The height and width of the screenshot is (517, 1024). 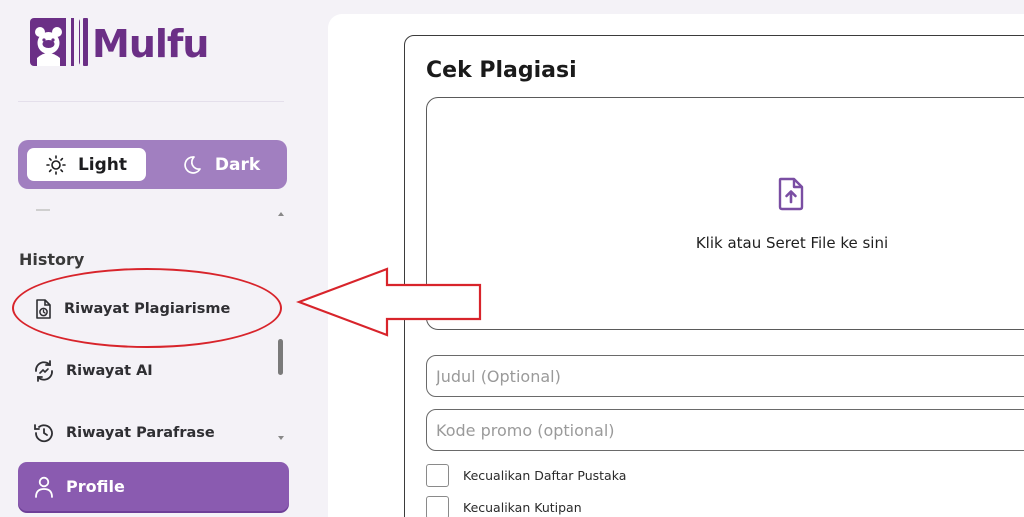 I want to click on profile-button: Profile, so click(x=153, y=486).